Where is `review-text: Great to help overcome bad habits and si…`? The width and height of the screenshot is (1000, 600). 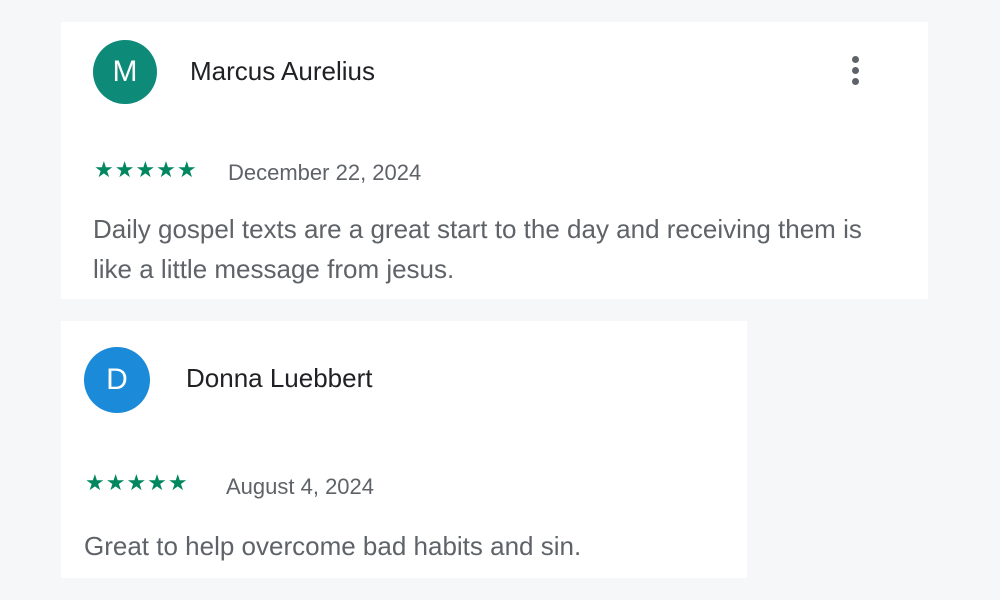
review-text: Great to help overcome bad habits and si… is located at coordinates (333, 546).